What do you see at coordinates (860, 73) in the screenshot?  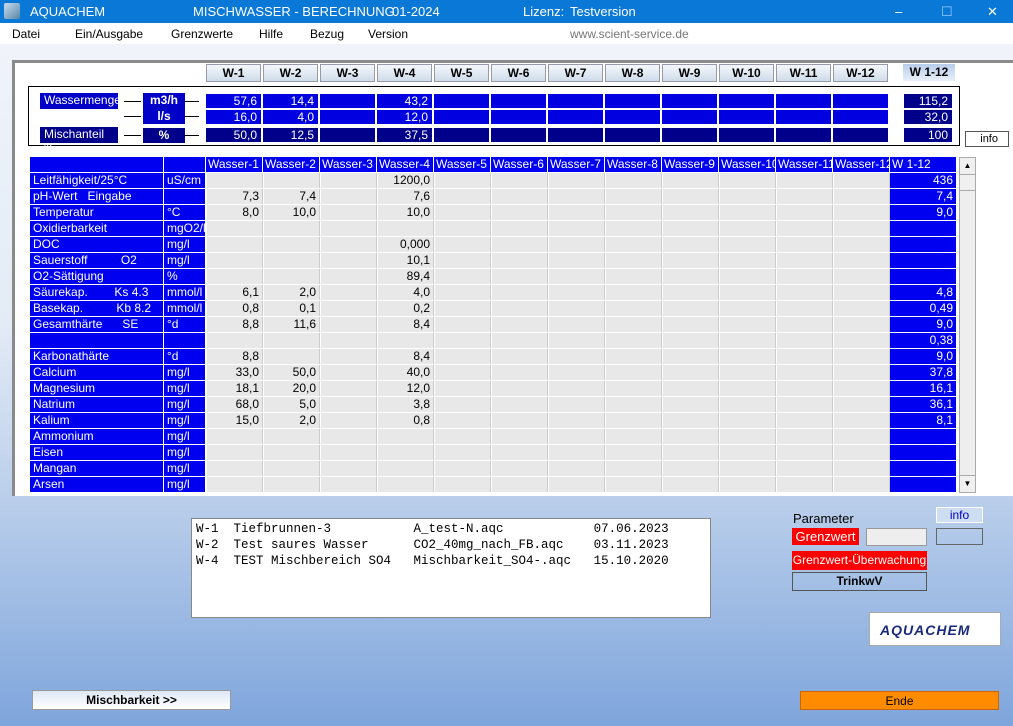 I see `well-button-w-12: W-12` at bounding box center [860, 73].